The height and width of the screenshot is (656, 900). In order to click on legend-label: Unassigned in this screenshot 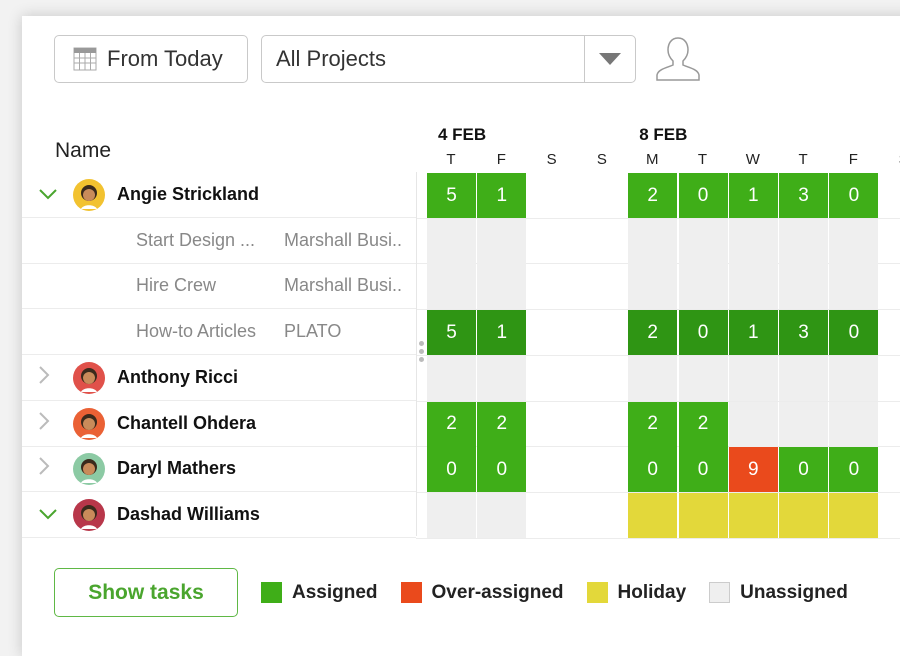, I will do `click(794, 592)`.